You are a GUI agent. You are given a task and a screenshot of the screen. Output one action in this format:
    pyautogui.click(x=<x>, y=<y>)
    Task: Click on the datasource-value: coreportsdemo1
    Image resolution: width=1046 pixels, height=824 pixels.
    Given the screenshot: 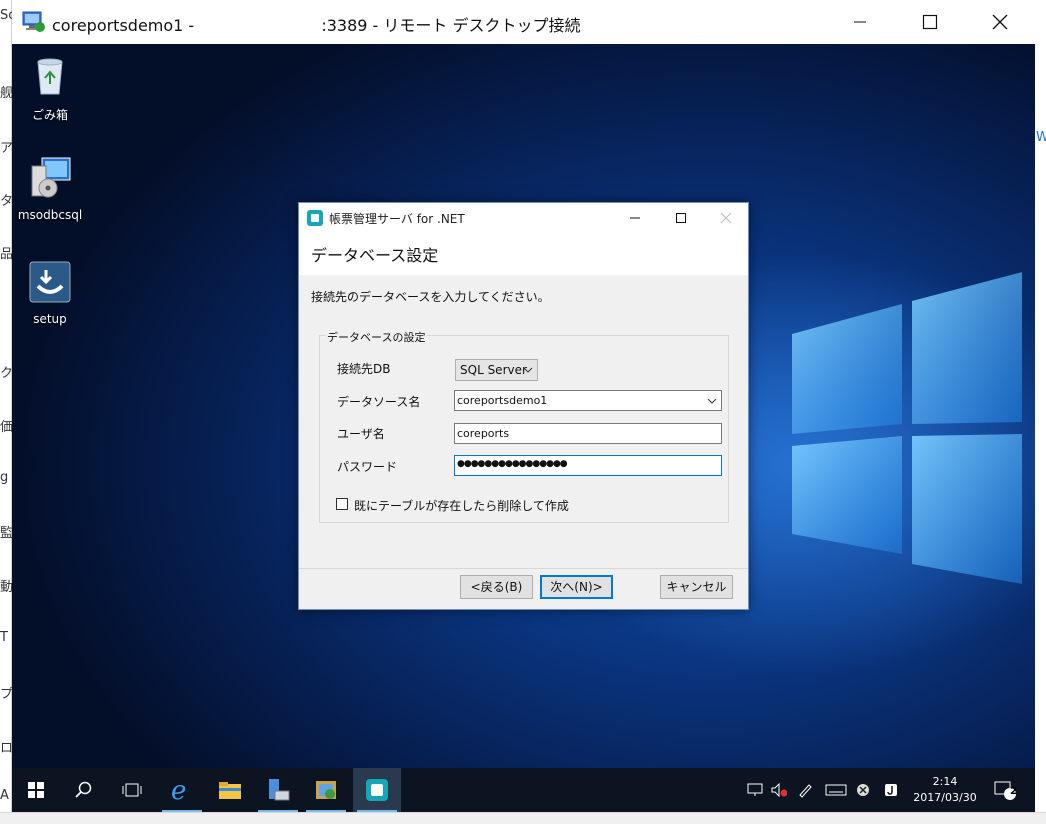 What is the action you would take?
    pyautogui.click(x=502, y=400)
    